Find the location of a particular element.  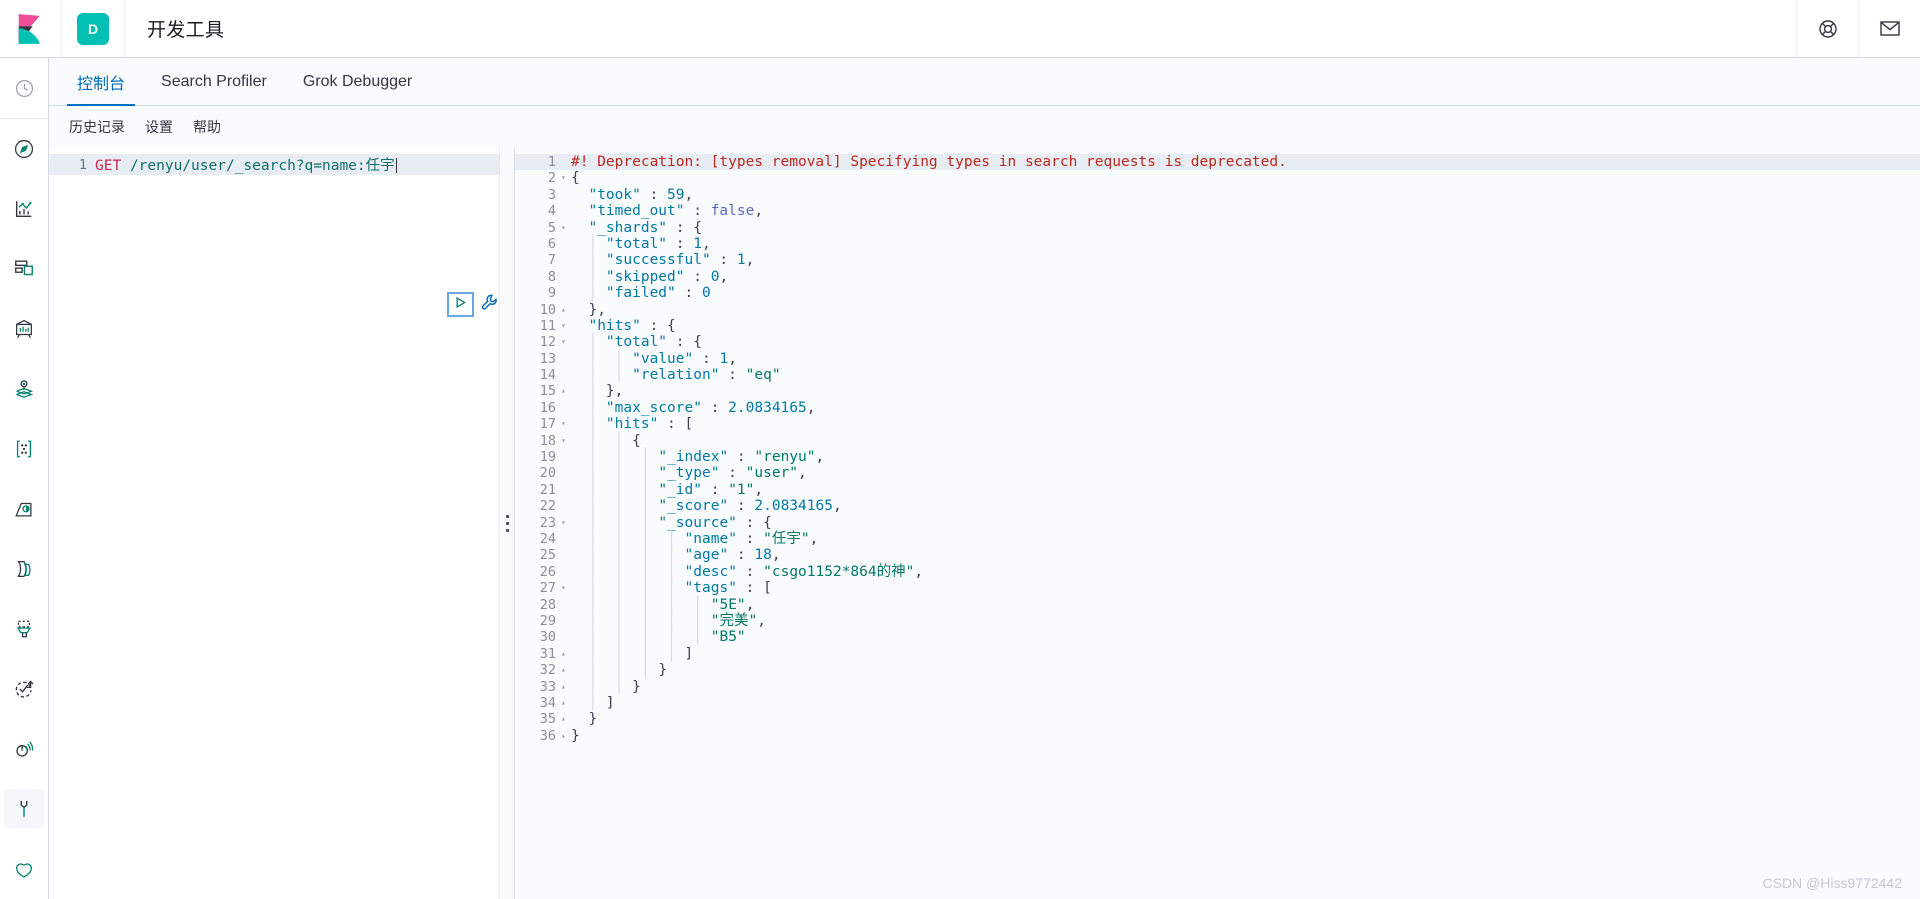

response-line: 33 ▴ │ │ } is located at coordinates (1217, 687).